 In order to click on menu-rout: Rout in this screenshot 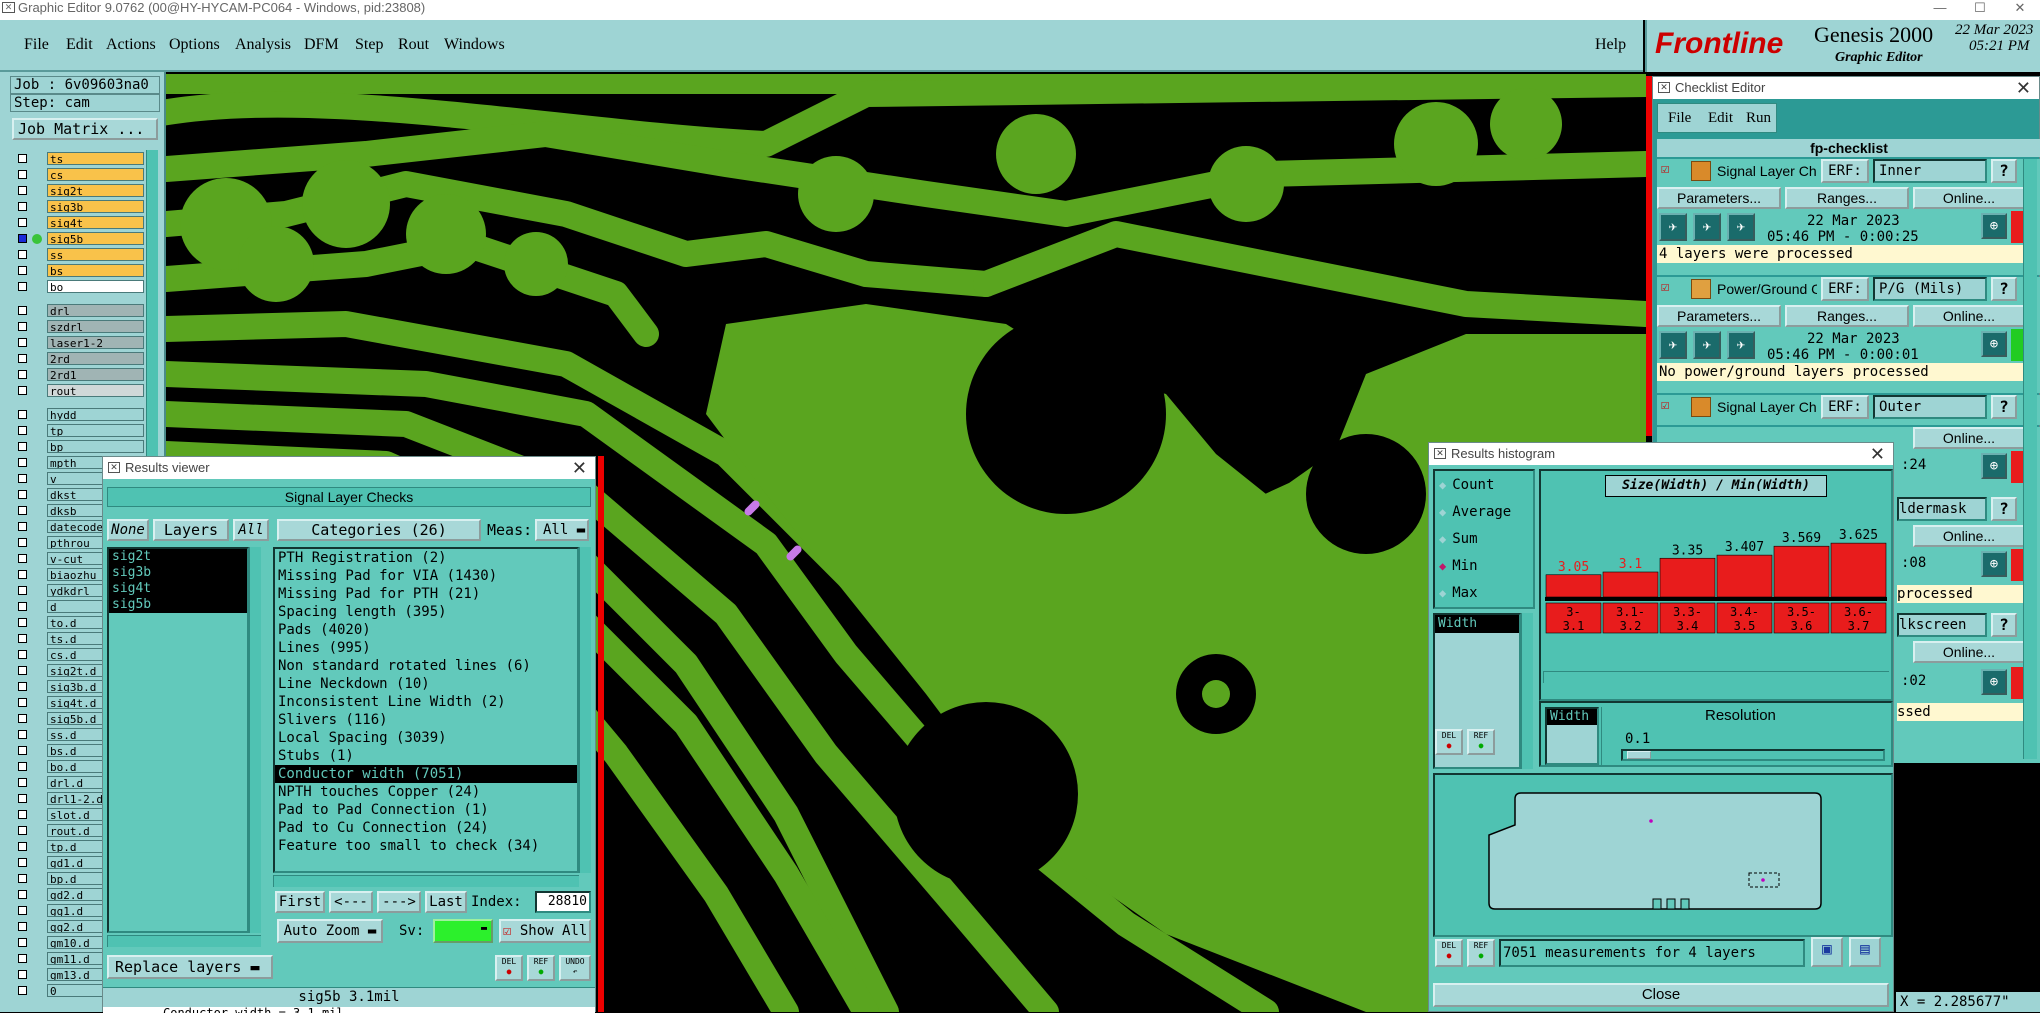, I will do `click(413, 45)`.